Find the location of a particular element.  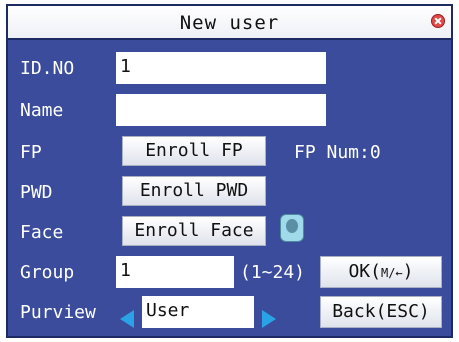

close-icon is located at coordinates (438, 21).